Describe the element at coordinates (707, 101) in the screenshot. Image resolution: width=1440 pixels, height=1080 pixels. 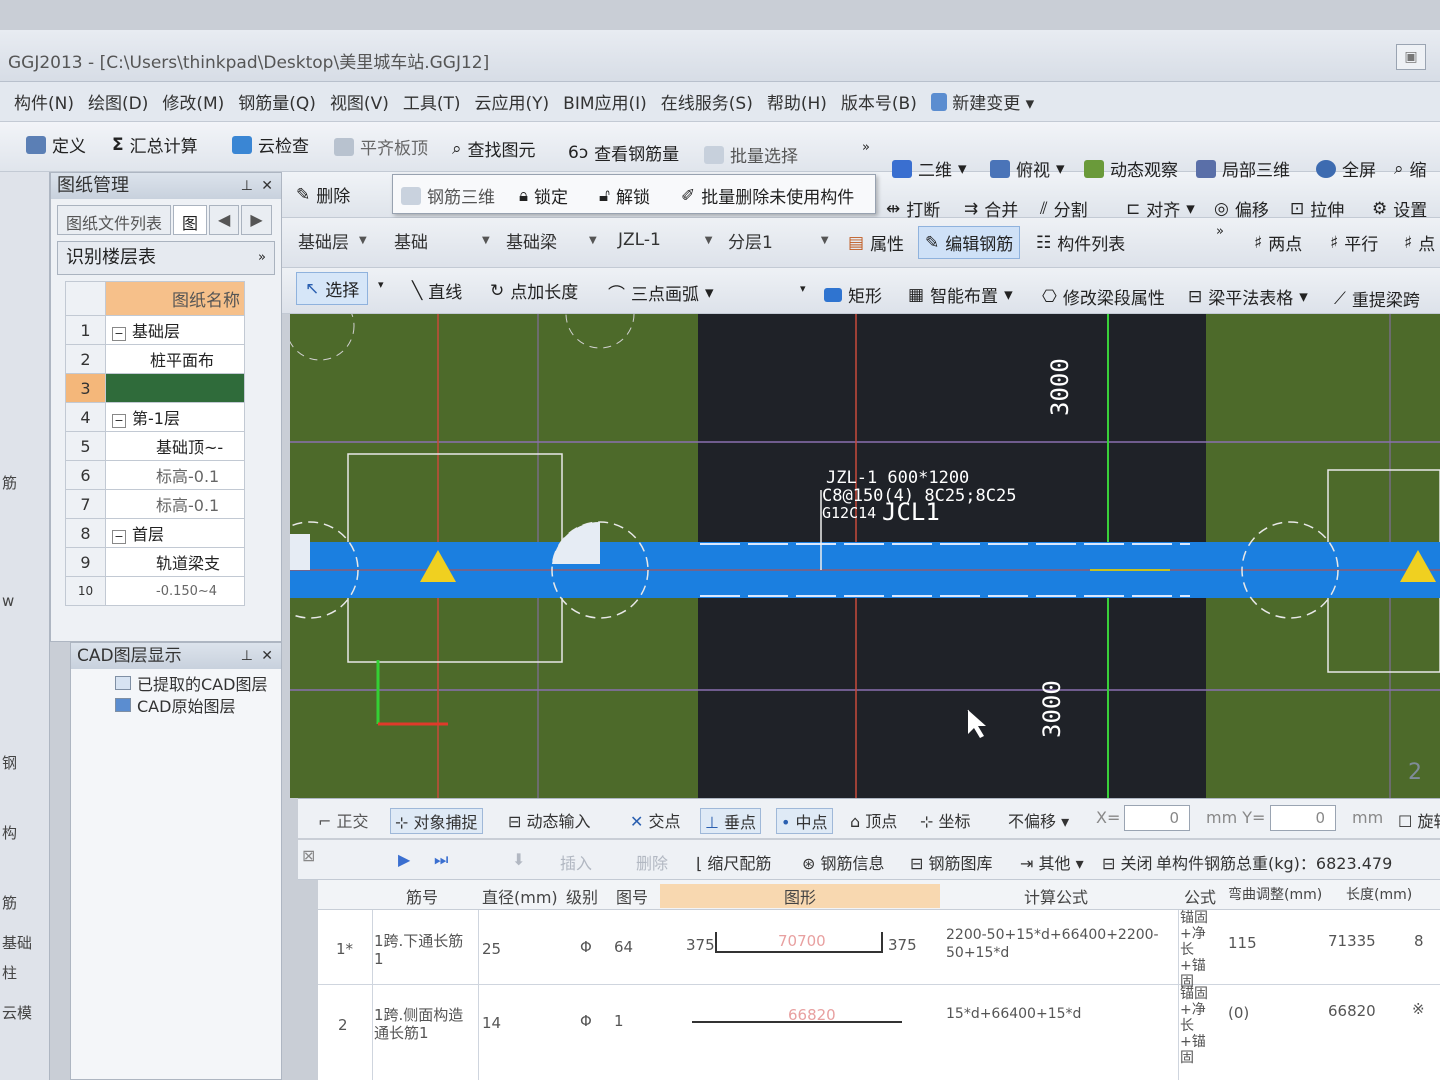
I see `menu-online: 在线服务(S)` at that location.